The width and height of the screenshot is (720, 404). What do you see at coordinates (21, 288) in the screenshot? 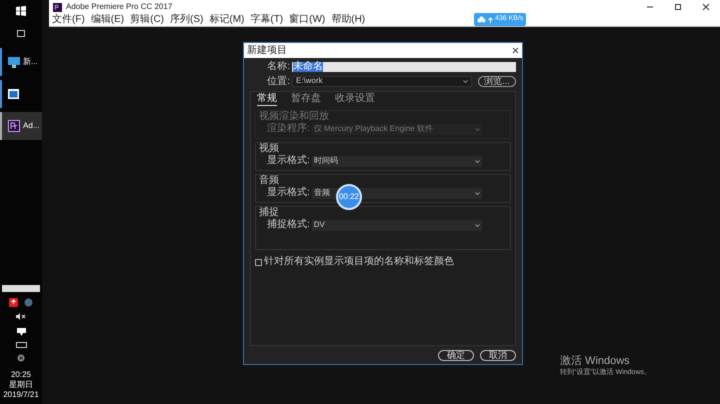
I see `scroll-bar` at bounding box center [21, 288].